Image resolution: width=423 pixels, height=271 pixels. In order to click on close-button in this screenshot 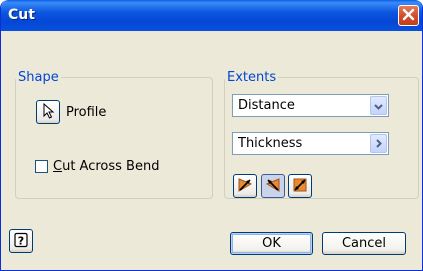, I will do `click(408, 15)`.